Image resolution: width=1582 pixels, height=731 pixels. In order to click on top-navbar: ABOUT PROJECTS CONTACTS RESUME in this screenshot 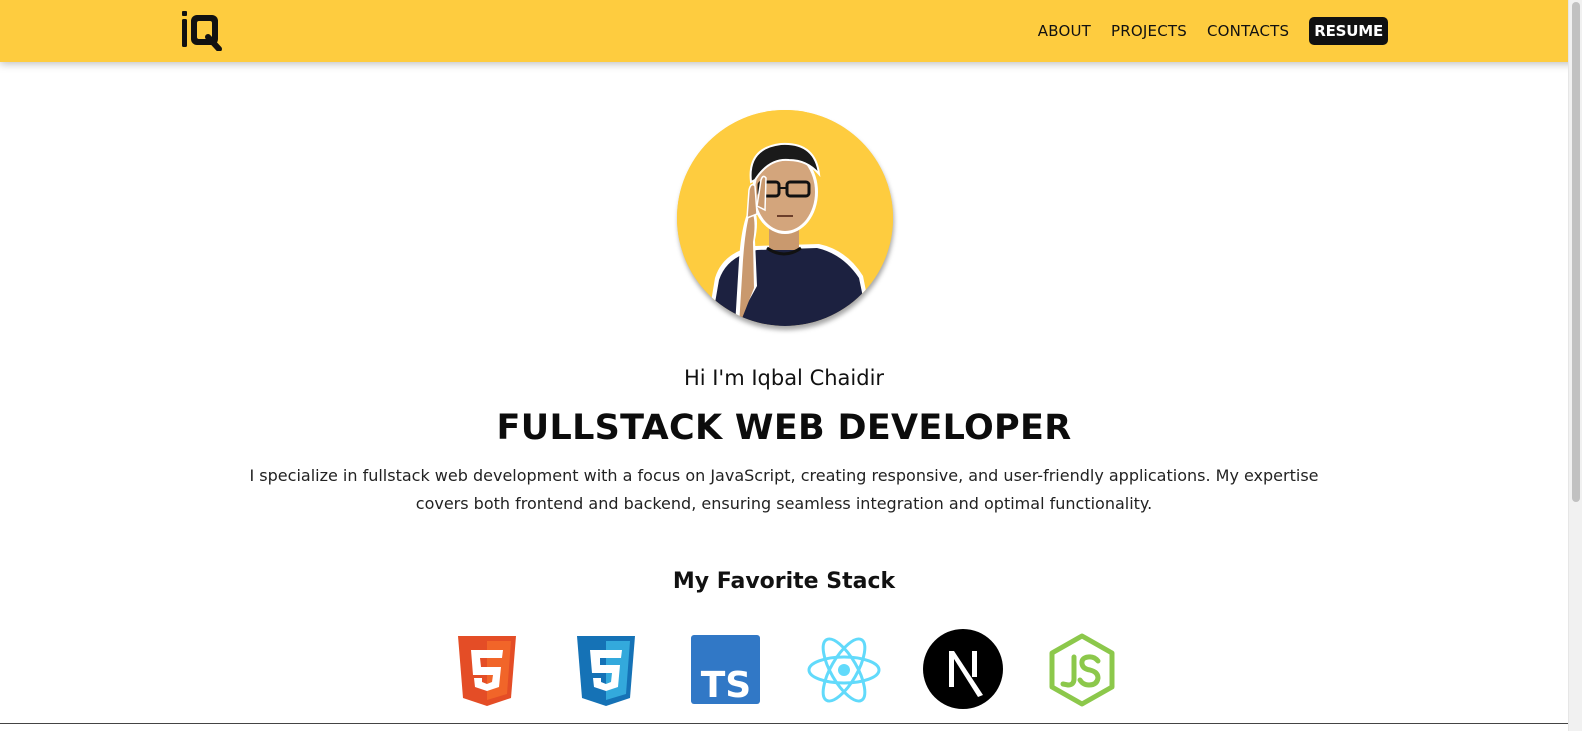, I will do `click(791, 31)`.